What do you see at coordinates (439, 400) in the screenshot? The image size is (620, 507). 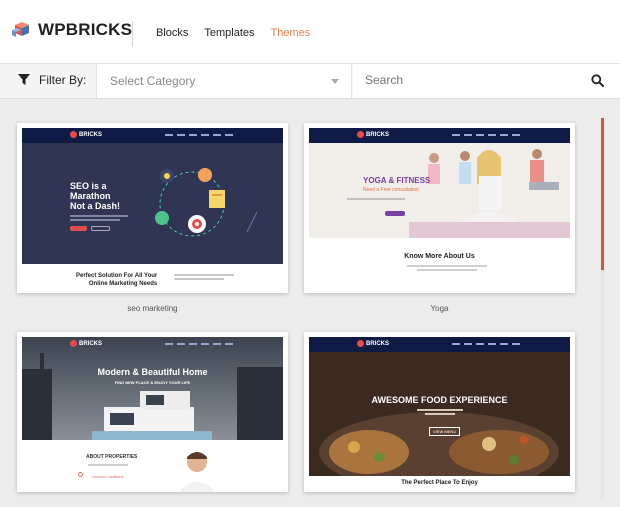 I see `food-hero-title: AWESOME FOOD EXPERIENCE` at bounding box center [439, 400].